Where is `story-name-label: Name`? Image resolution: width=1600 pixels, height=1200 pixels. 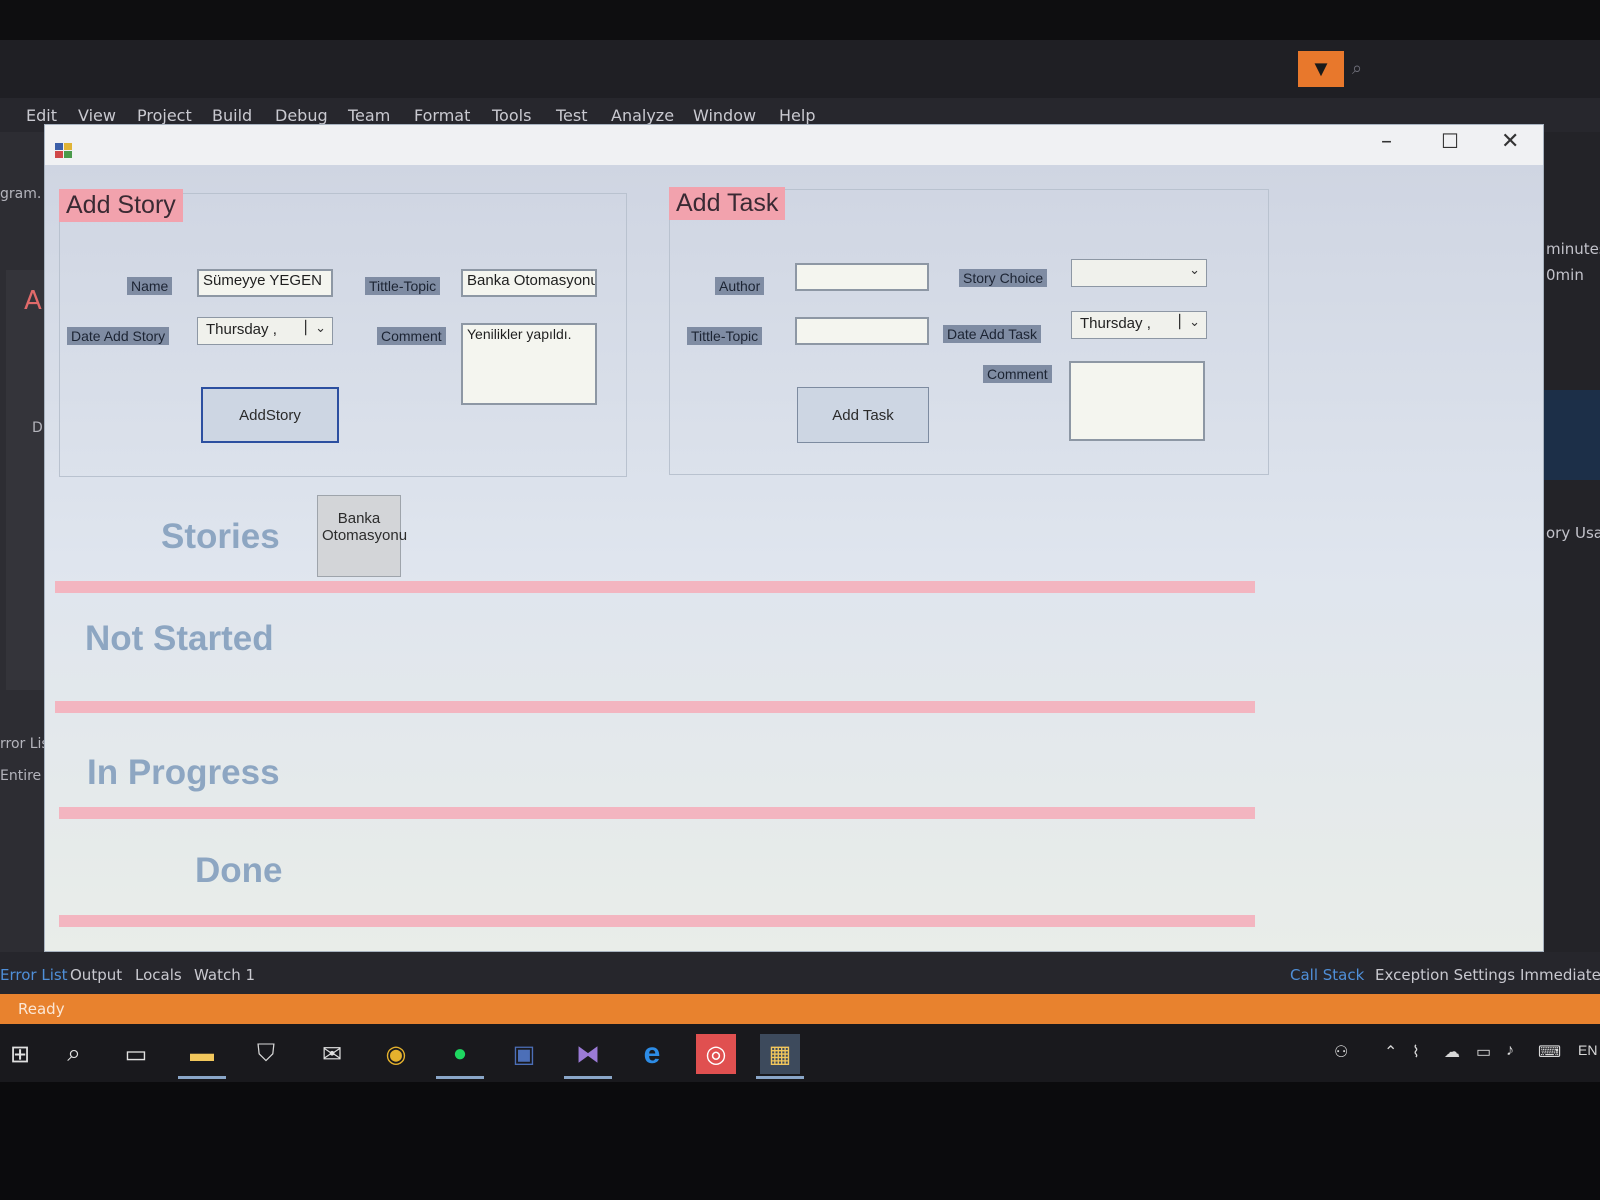
story-name-label: Name is located at coordinates (150, 286).